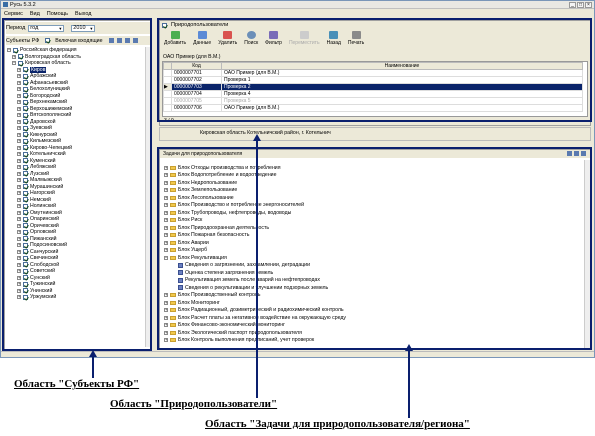  Describe the element at coordinates (576, 153) in the screenshot. I see `tasks-expand-icon` at that location.